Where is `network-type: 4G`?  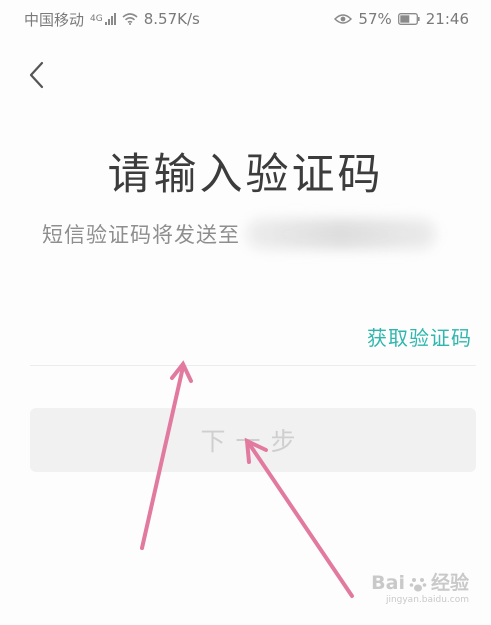
network-type: 4G is located at coordinates (96, 19).